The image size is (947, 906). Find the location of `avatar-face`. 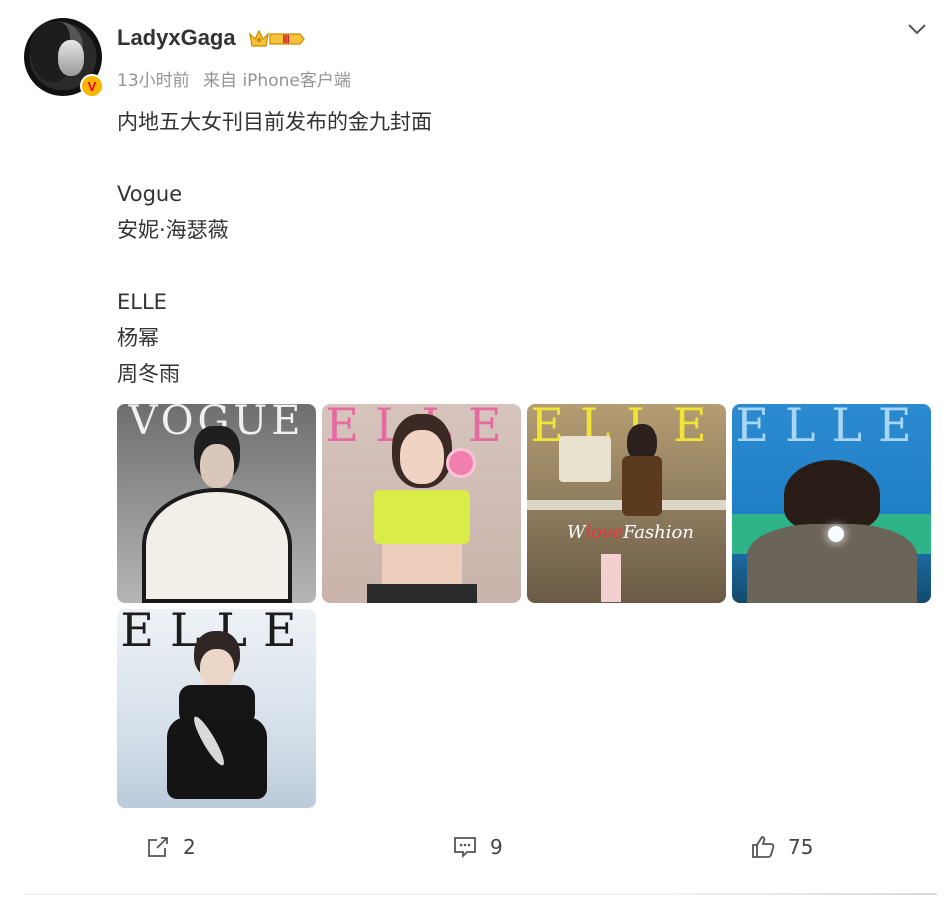

avatar-face is located at coordinates (71, 58).